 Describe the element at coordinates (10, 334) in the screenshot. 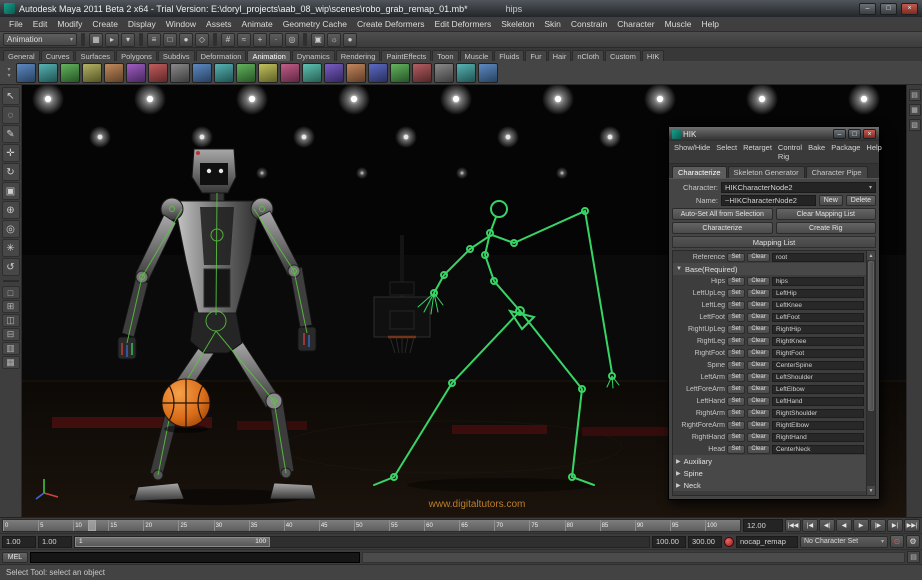

I see `layout-two-pane-stacked: ⊟` at that location.